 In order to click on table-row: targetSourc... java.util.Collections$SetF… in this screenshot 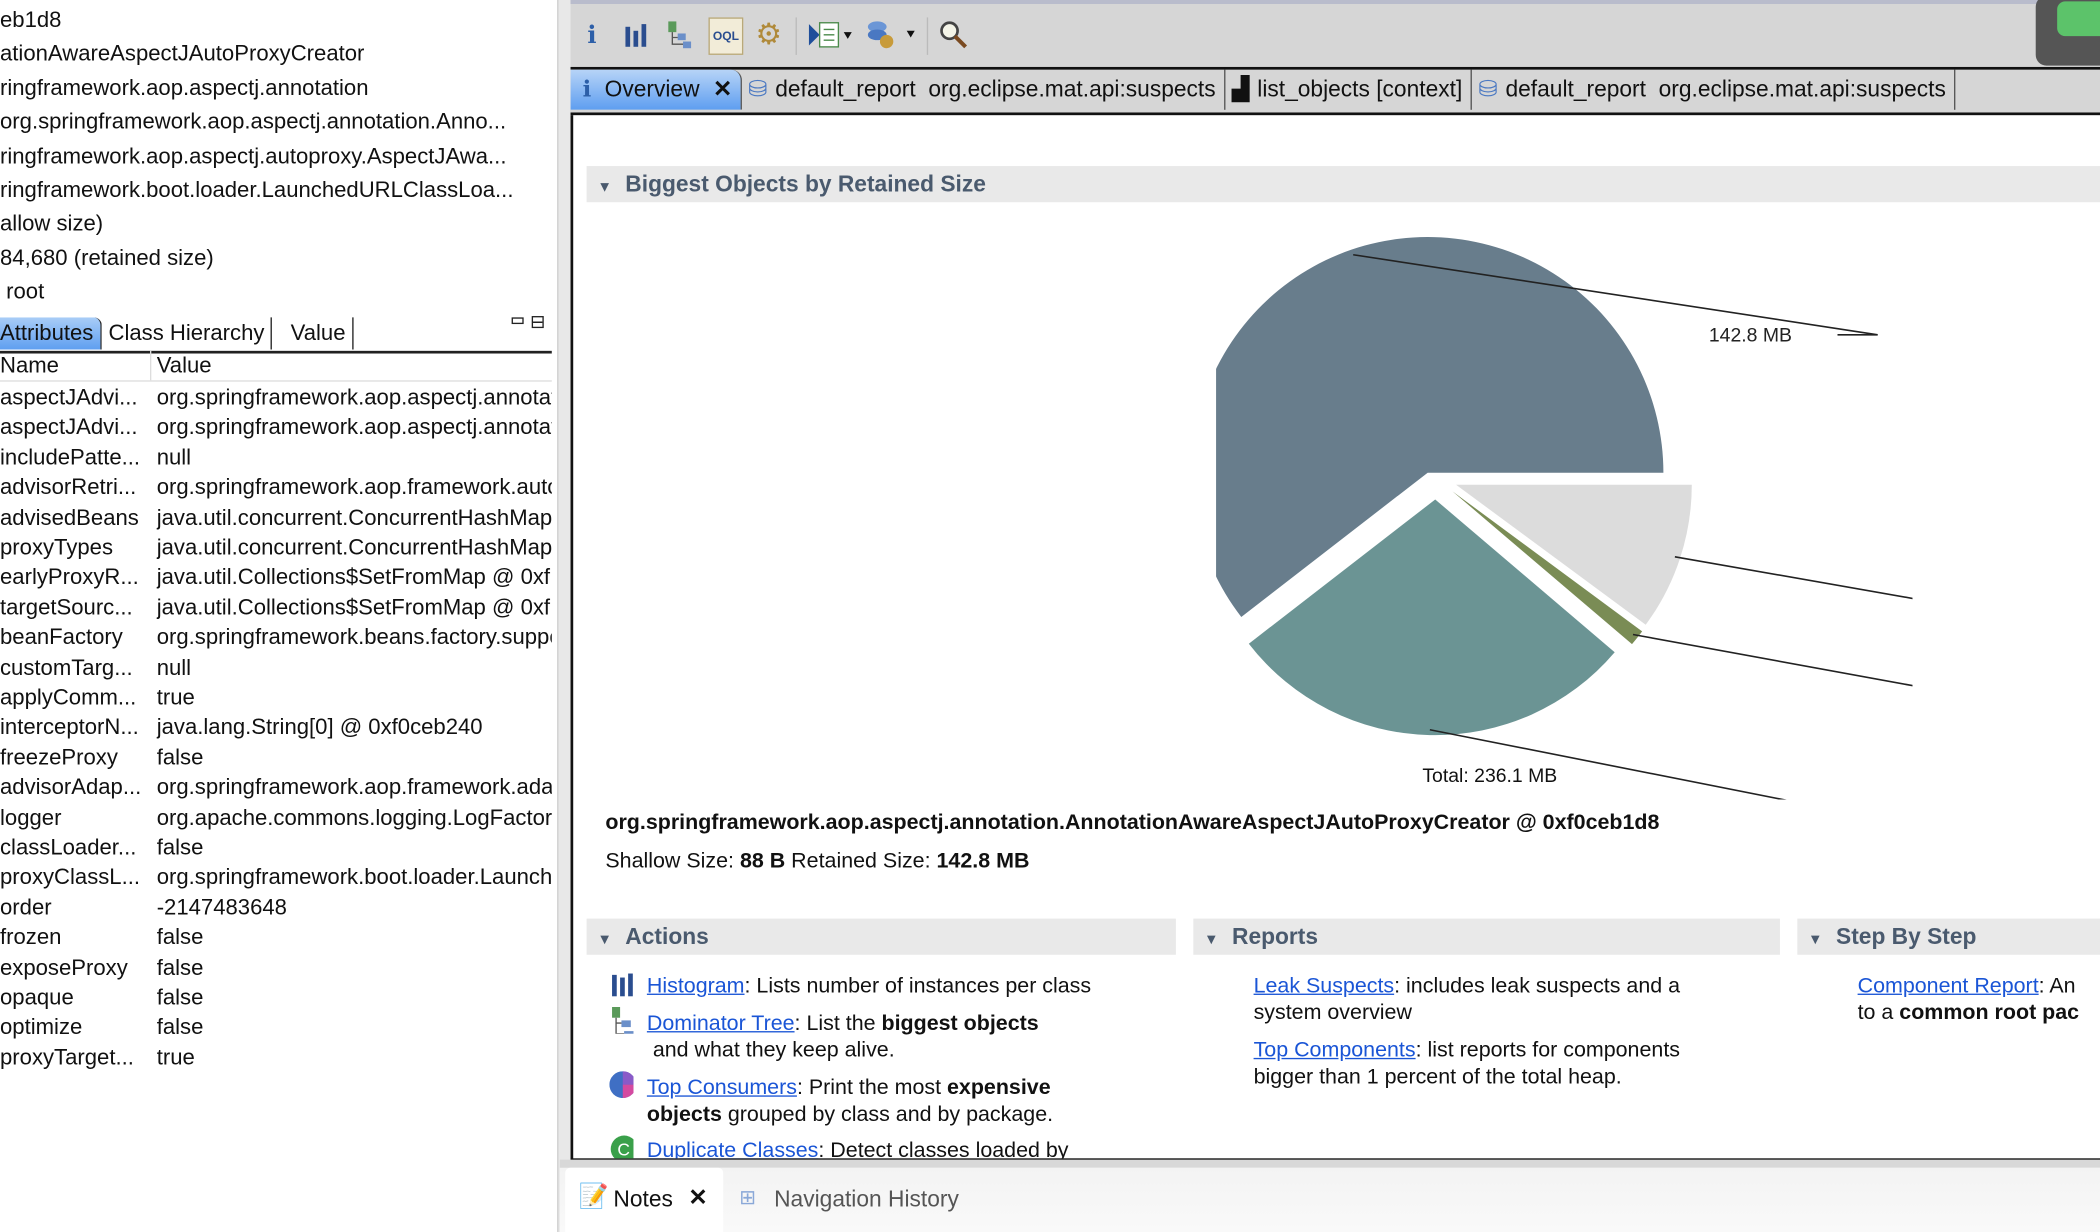, I will do `click(276, 607)`.